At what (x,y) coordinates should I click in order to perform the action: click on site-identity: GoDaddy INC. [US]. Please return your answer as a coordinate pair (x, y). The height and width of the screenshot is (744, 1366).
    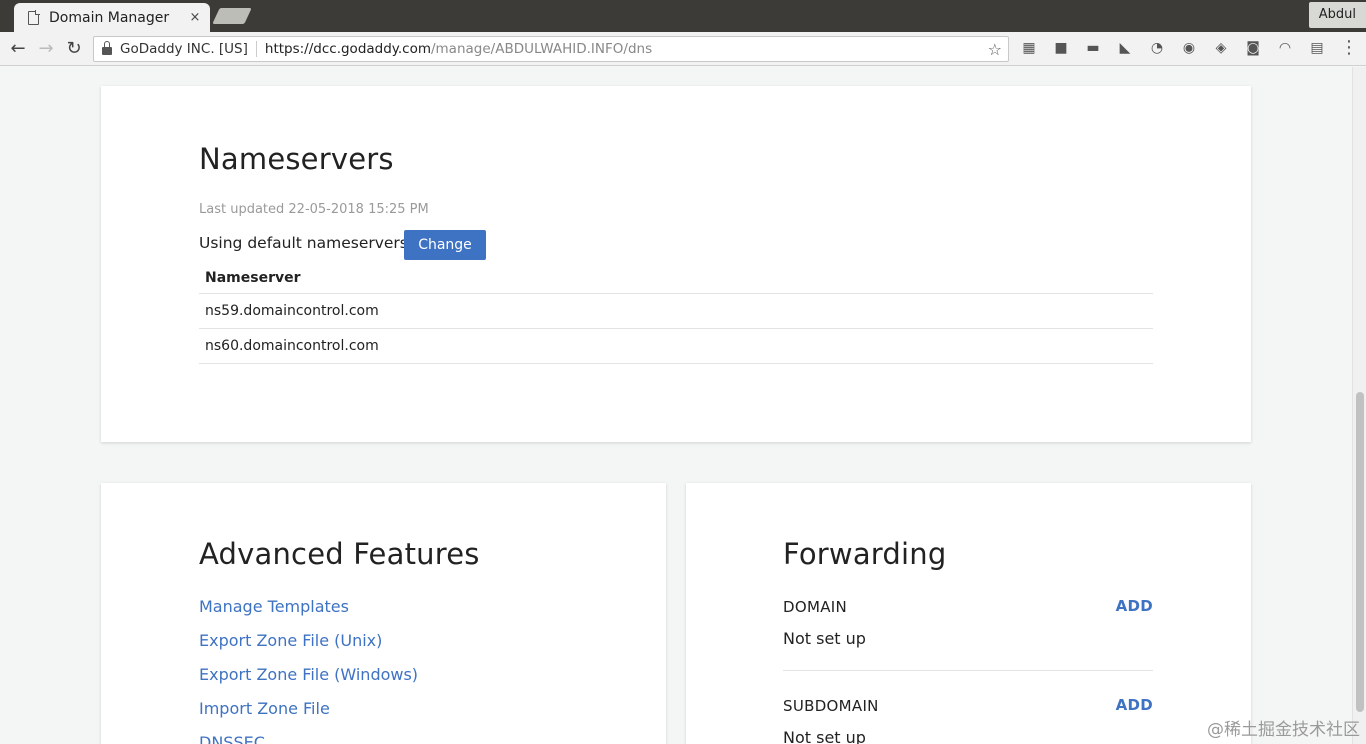
    Looking at the image, I should click on (188, 49).